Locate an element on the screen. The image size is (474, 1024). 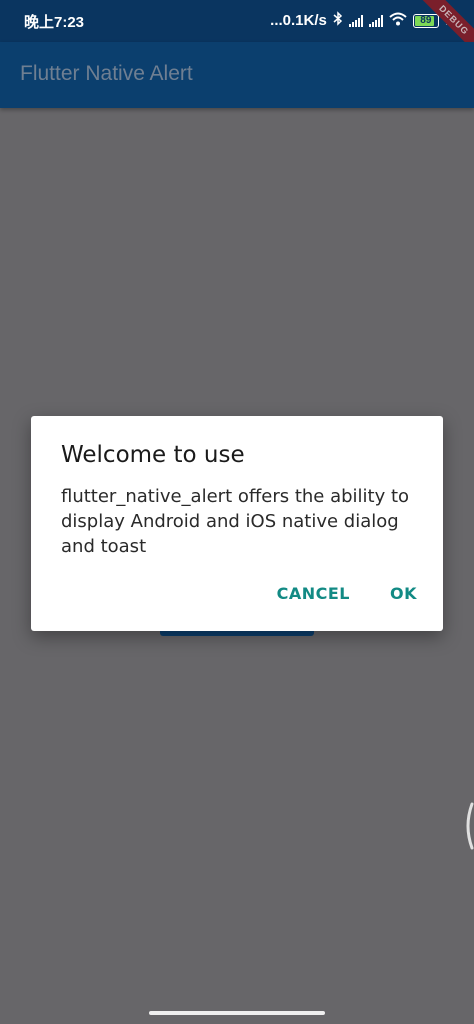
home-indicator is located at coordinates (237, 1013).